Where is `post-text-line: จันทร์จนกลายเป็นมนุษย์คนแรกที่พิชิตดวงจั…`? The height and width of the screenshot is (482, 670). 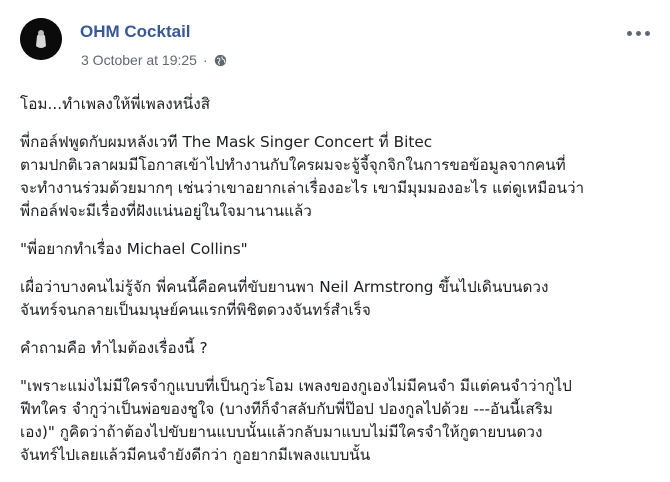
post-text-line: จันทร์จนกลายเป็นมนุษย์คนแรกที่พิชิตดวงจั… is located at coordinates (195, 310).